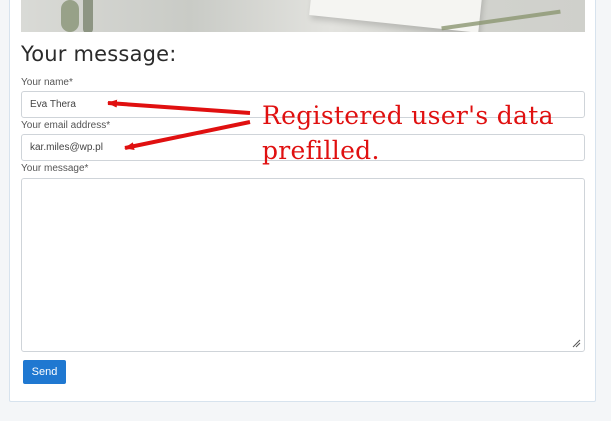 The image size is (611, 421). Describe the element at coordinates (44, 372) in the screenshot. I see `send-button: Send` at that location.